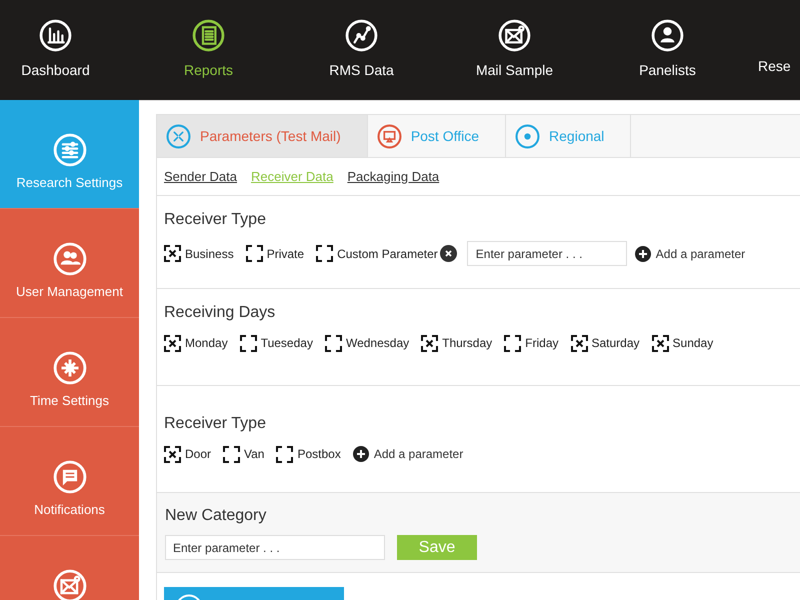 The width and height of the screenshot is (800, 600). What do you see at coordinates (208, 35) in the screenshot?
I see `document-icon` at bounding box center [208, 35].